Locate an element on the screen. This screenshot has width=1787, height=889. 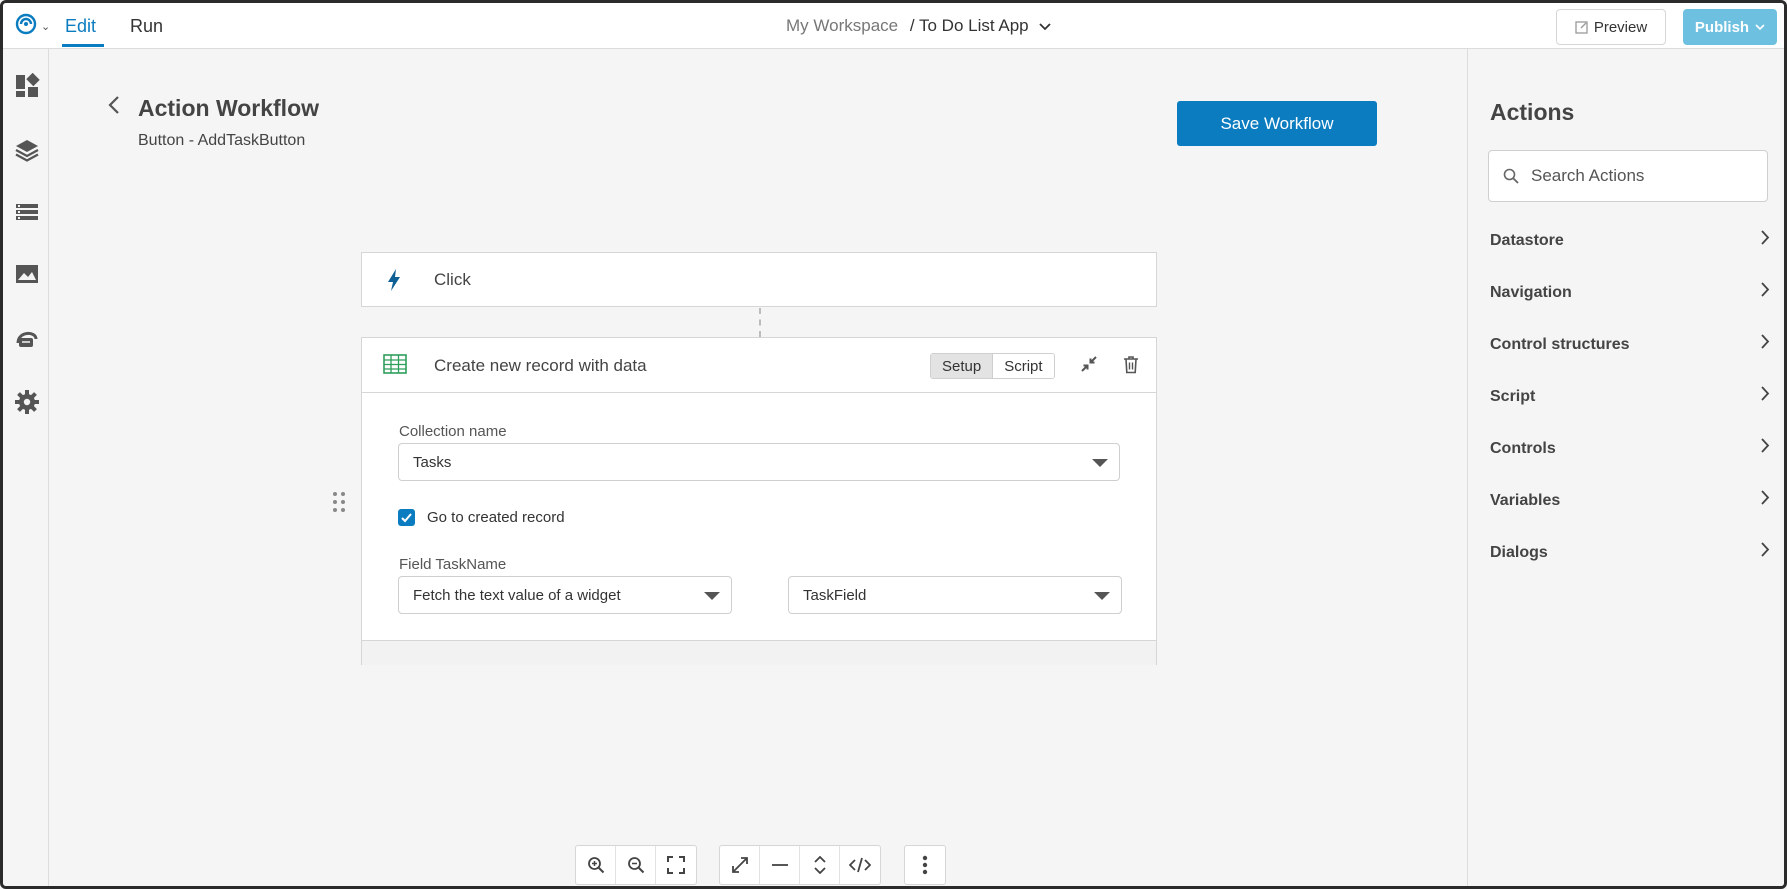
code-view-button is located at coordinates (860, 865).